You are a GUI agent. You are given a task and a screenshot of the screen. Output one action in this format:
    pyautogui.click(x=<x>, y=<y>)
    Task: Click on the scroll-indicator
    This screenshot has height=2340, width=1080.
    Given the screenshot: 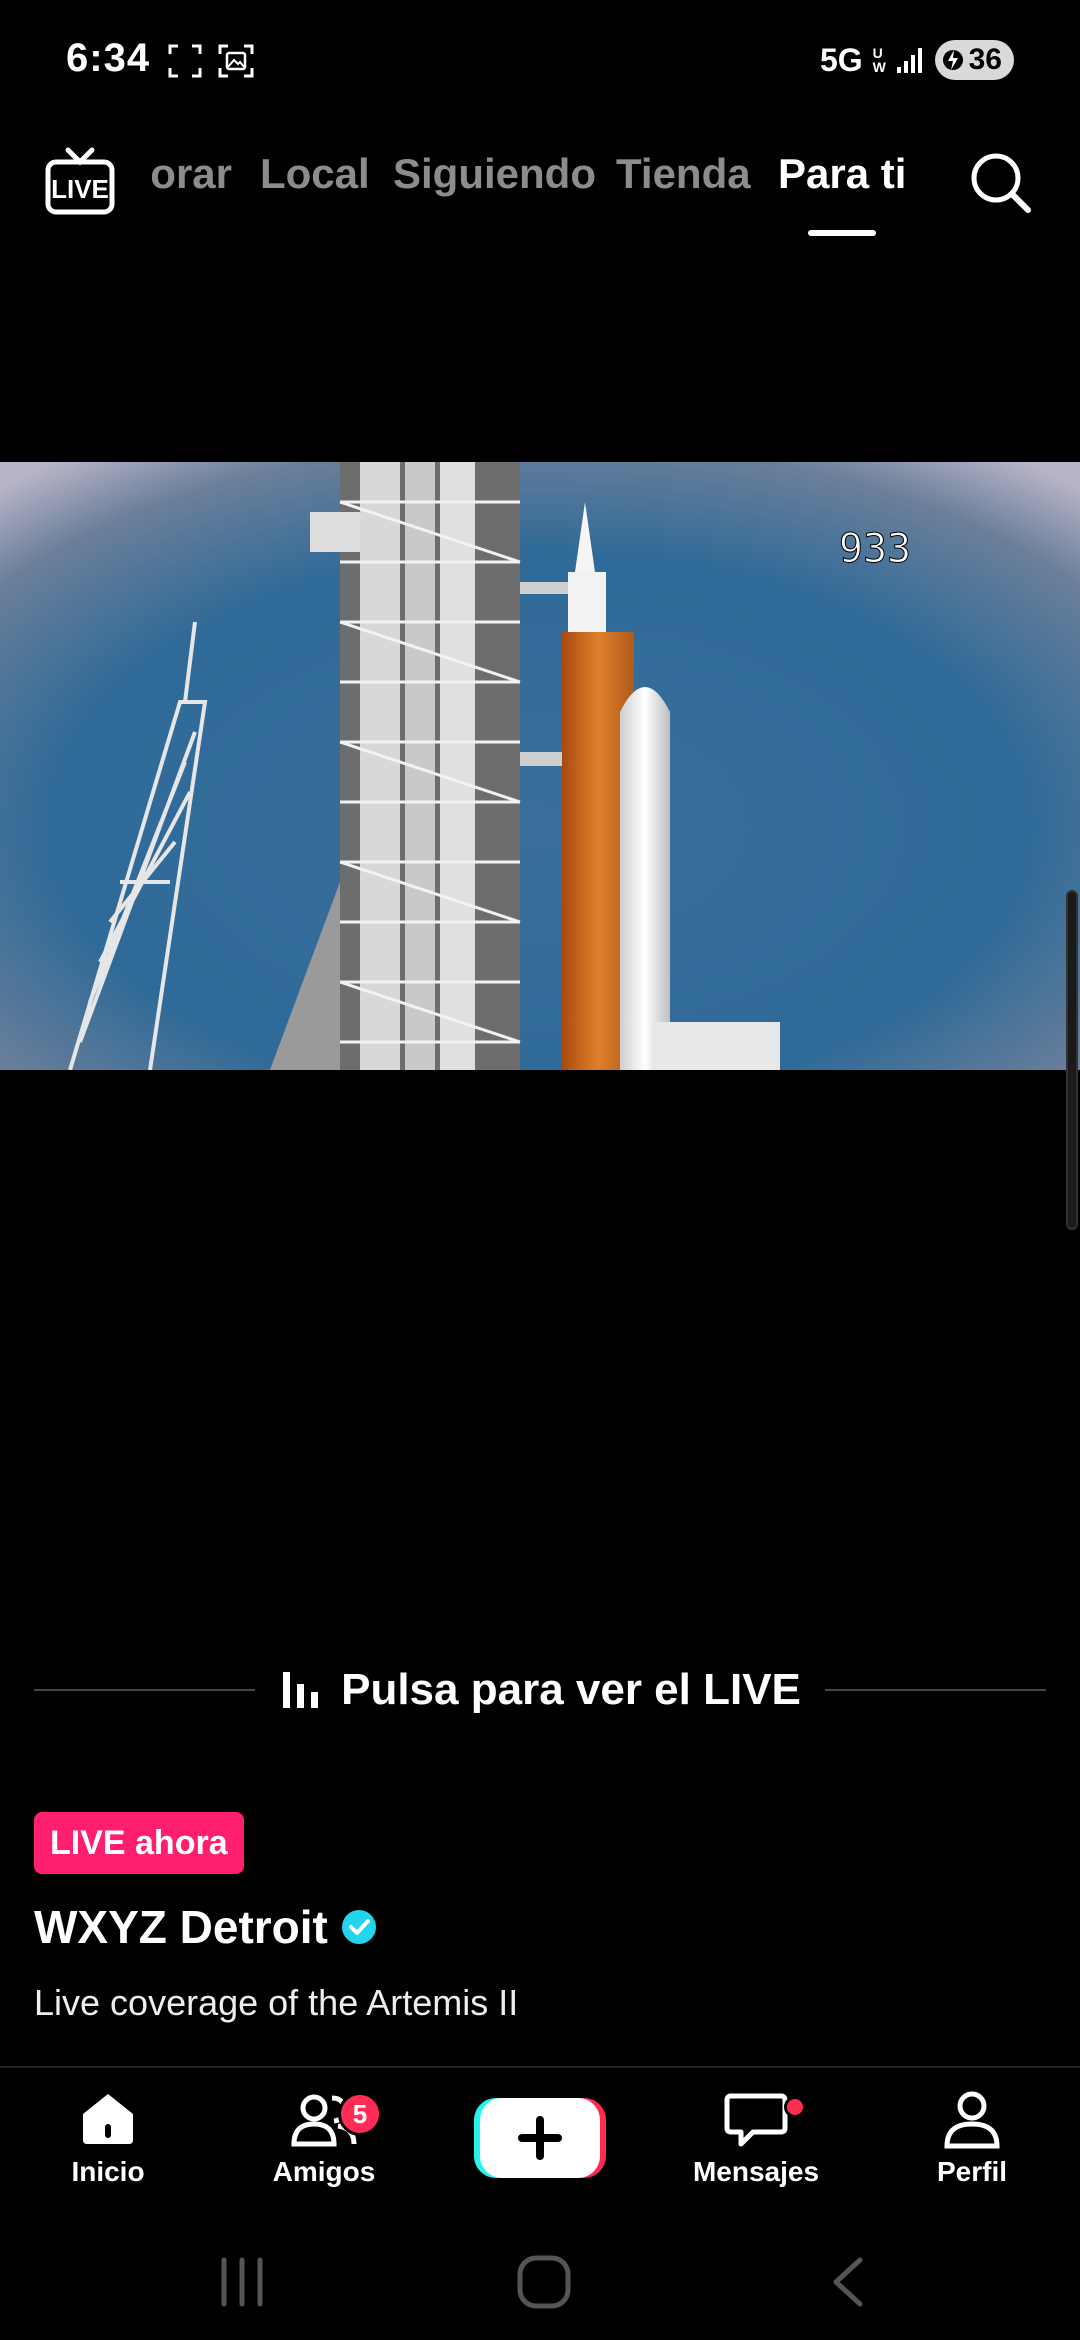 What is the action you would take?
    pyautogui.click(x=1072, y=1060)
    